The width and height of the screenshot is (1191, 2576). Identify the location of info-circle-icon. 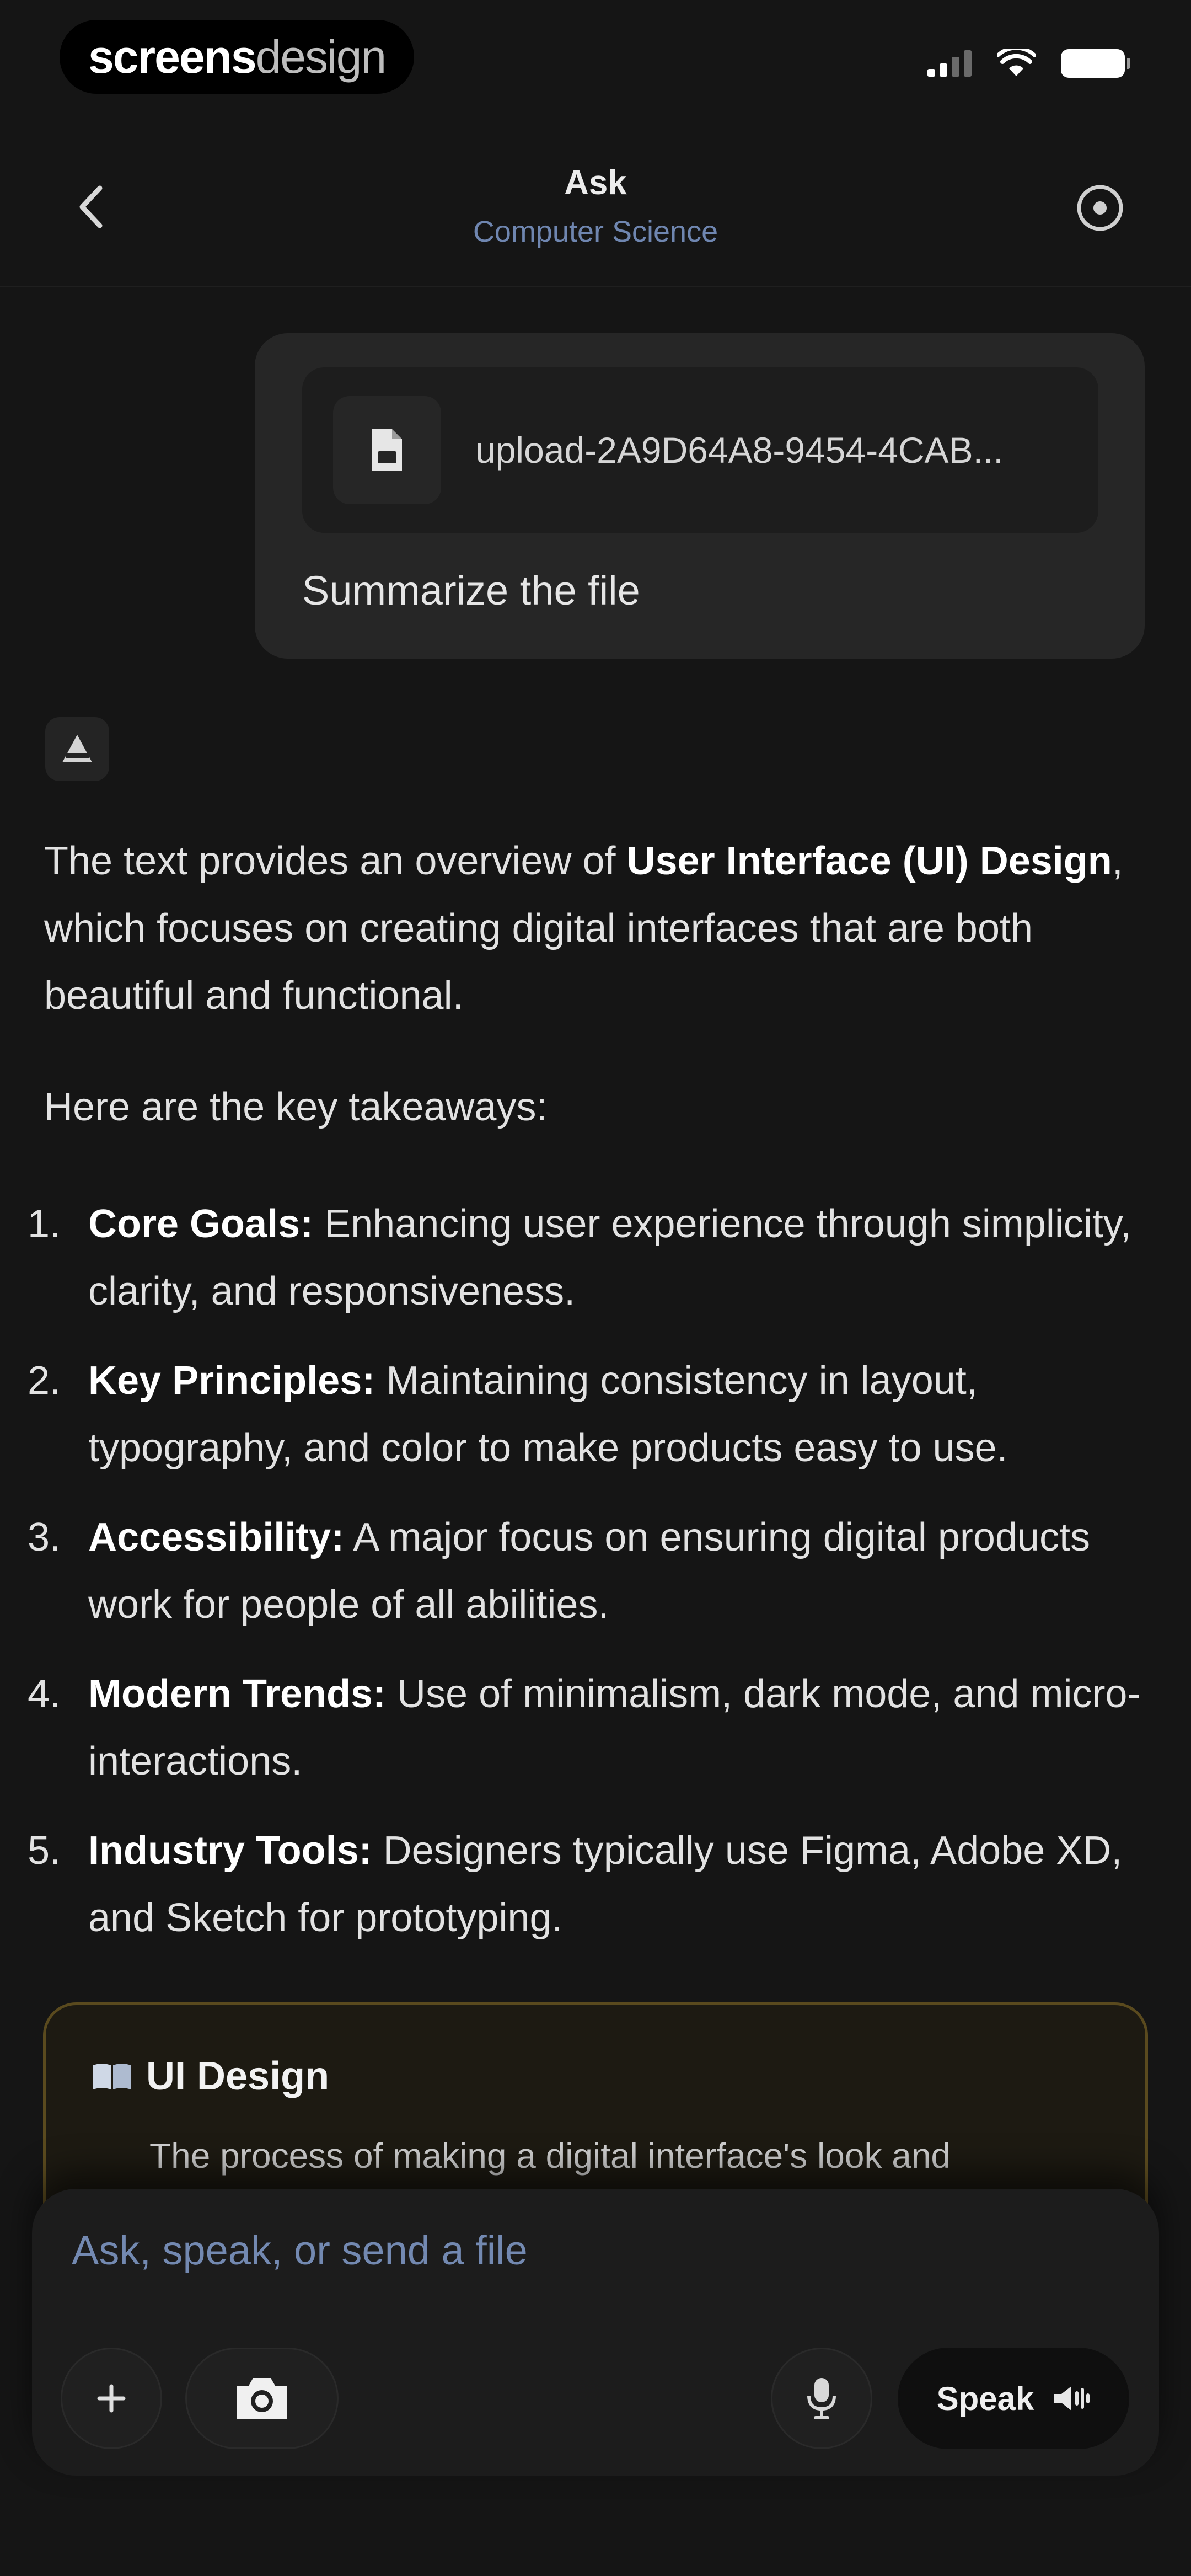
(1100, 208).